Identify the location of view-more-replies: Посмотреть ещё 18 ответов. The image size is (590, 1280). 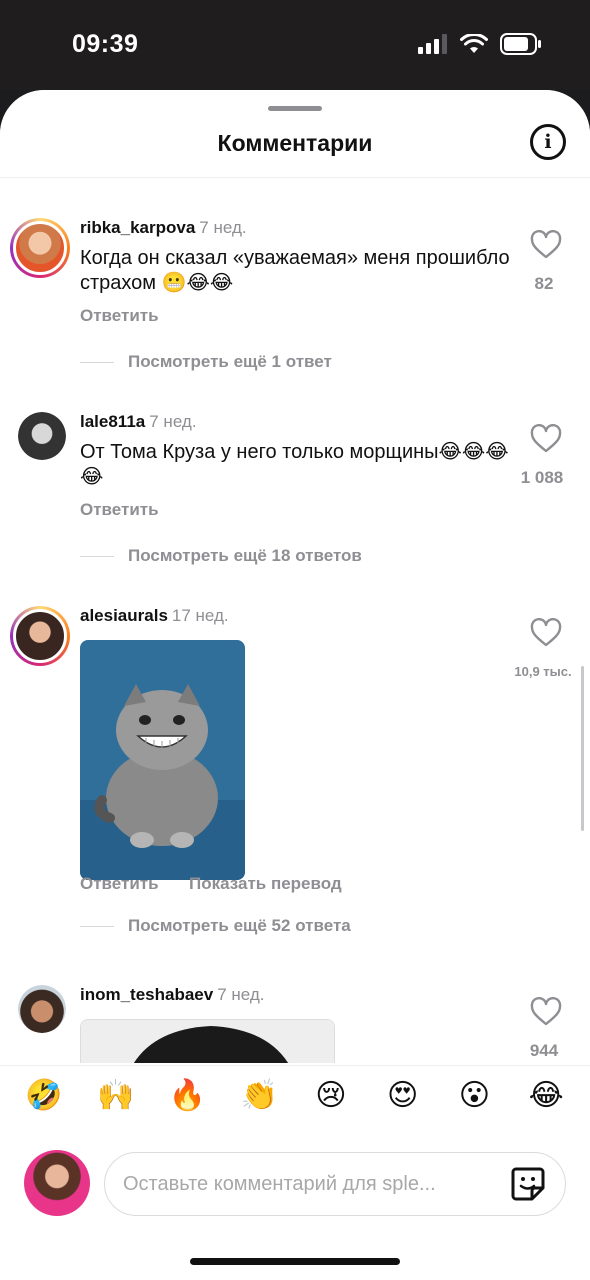
(221, 556).